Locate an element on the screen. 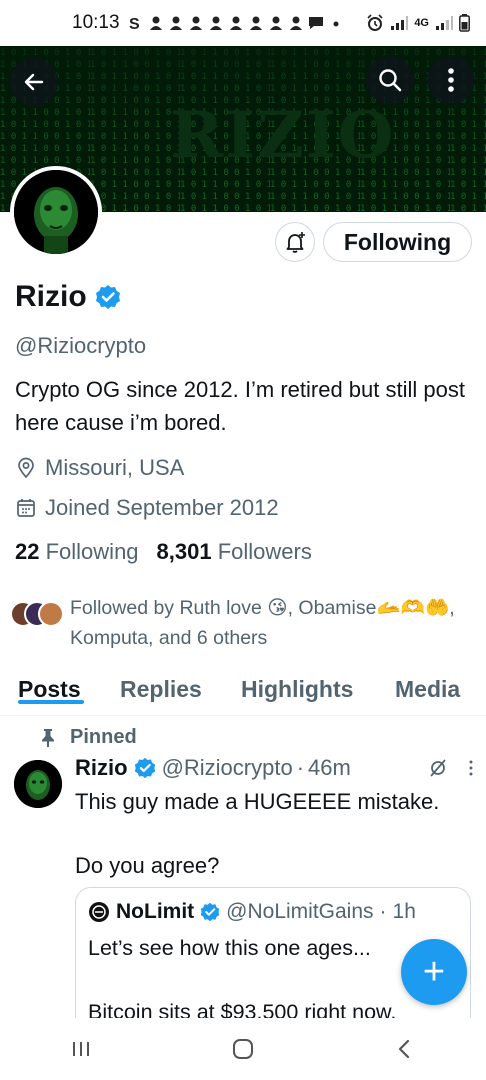 This screenshot has height=1080, width=486. tab-label: Replies is located at coordinates (161, 689).